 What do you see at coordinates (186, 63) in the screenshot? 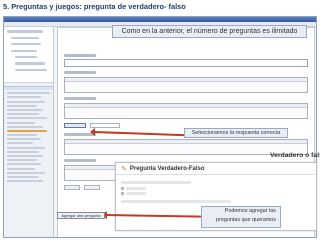
I see `title-input` at bounding box center [186, 63].